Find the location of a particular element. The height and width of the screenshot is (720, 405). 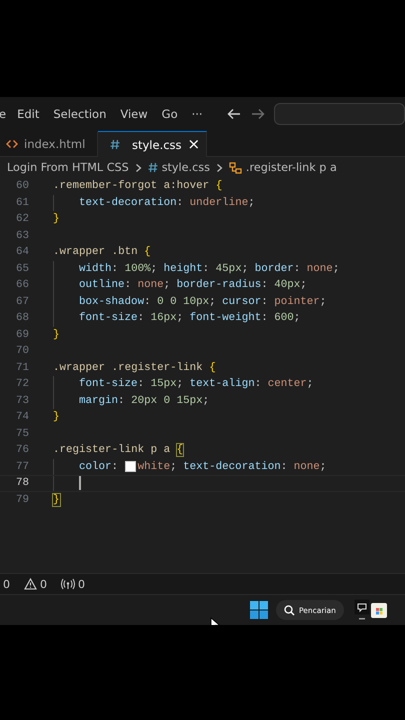

menu-item: View is located at coordinates (134, 114).